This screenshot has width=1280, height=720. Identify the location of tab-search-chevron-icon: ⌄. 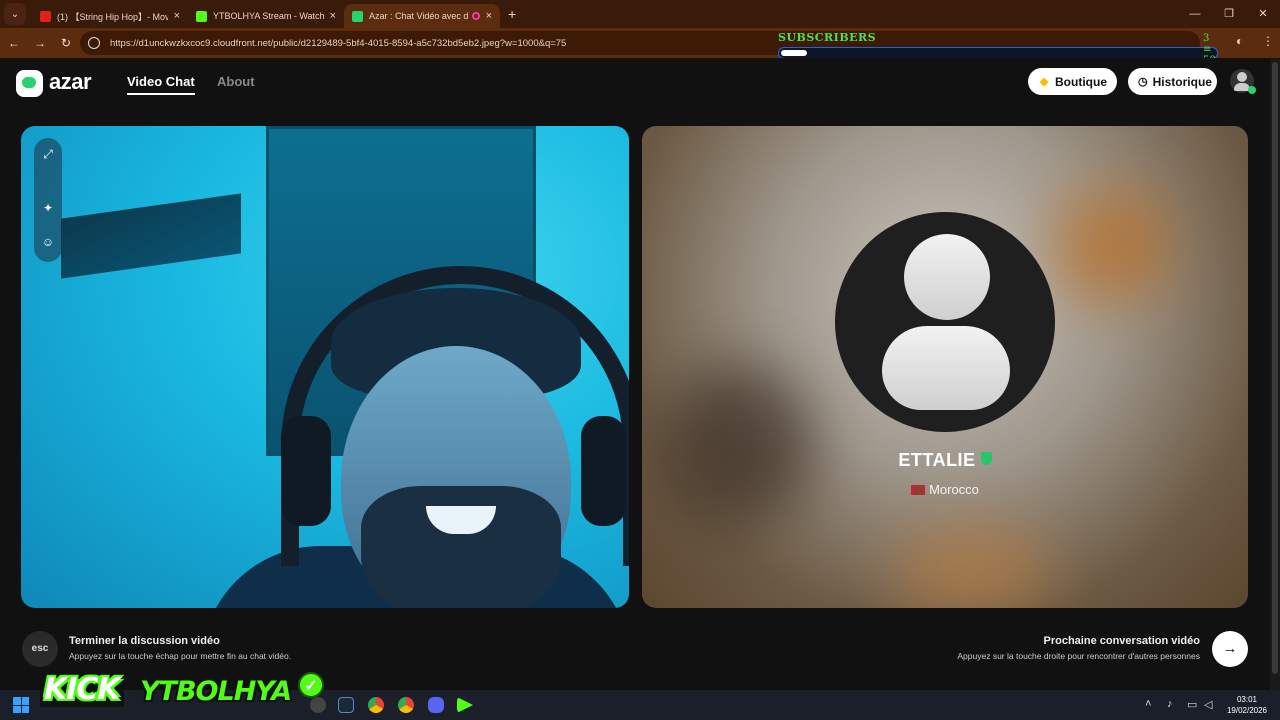
(15, 14).